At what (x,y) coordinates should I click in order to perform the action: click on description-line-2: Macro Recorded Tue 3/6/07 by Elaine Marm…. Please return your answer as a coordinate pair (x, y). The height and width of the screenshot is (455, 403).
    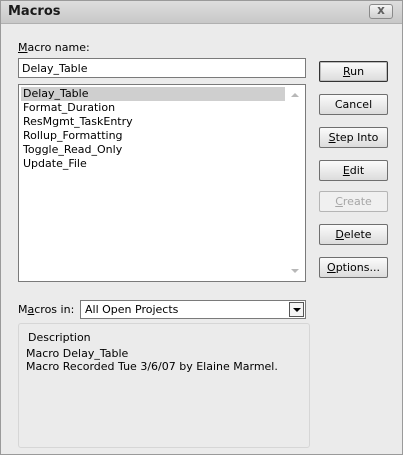
    Looking at the image, I should click on (152, 366).